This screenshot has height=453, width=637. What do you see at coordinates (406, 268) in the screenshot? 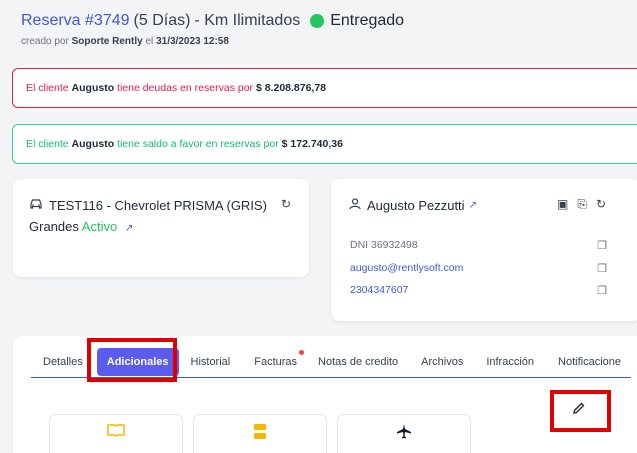
I see `customer-email: augusto@rentlysoft.com` at bounding box center [406, 268].